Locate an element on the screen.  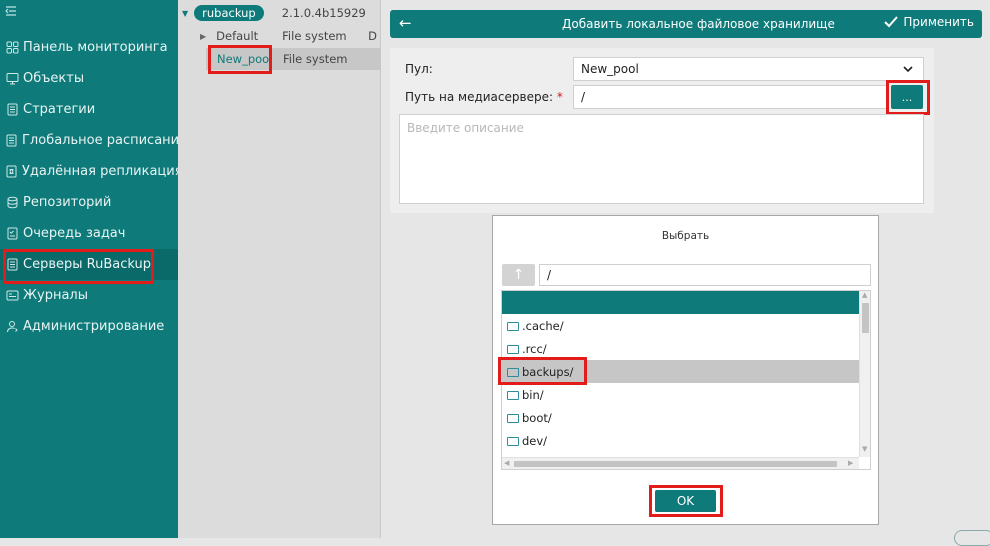
schedule-icon is located at coordinates (11, 141).